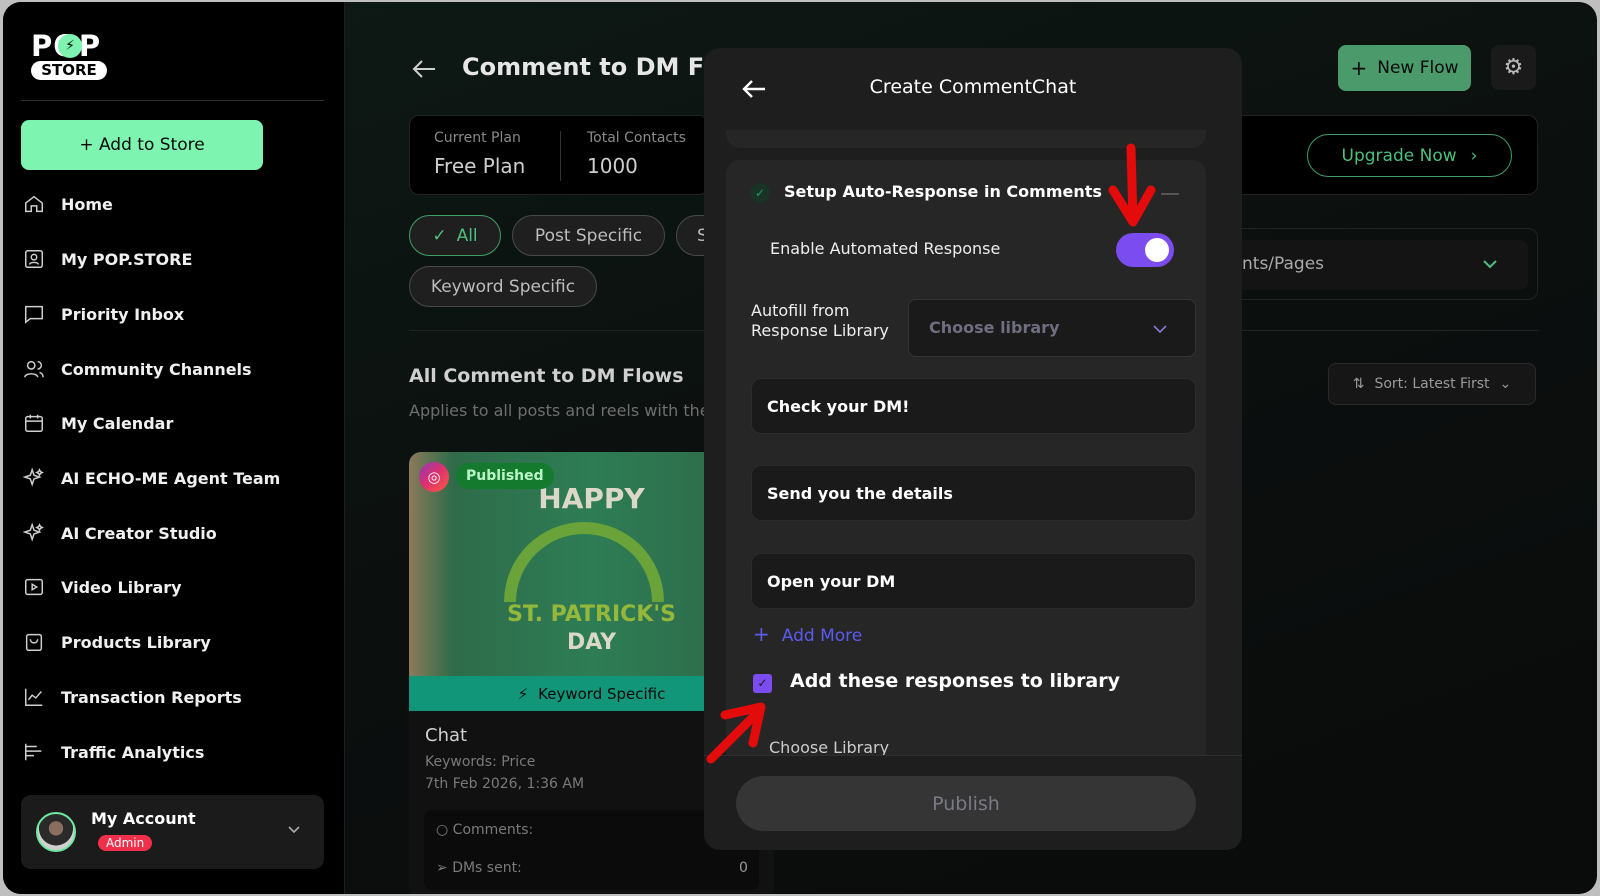 The width and height of the screenshot is (1600, 896). I want to click on add-more-button: + Add More, so click(807, 634).